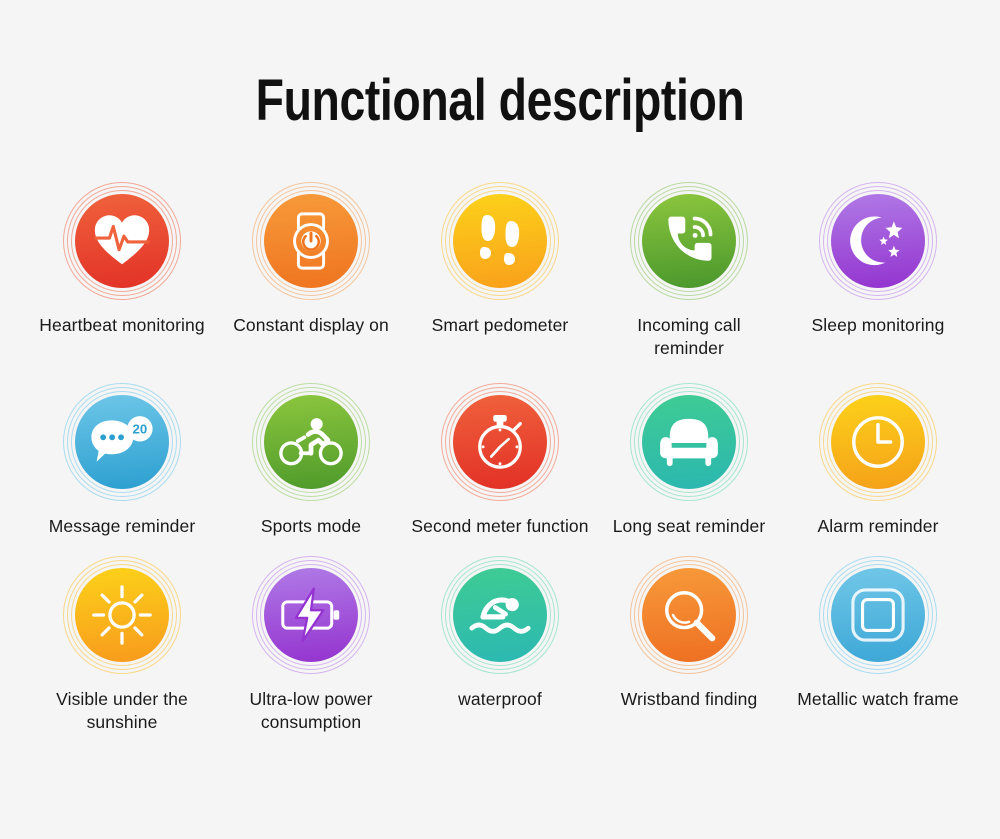 Image resolution: width=1000 pixels, height=839 pixels. What do you see at coordinates (122, 525) in the screenshot?
I see `feature-label: Message reminder` at bounding box center [122, 525].